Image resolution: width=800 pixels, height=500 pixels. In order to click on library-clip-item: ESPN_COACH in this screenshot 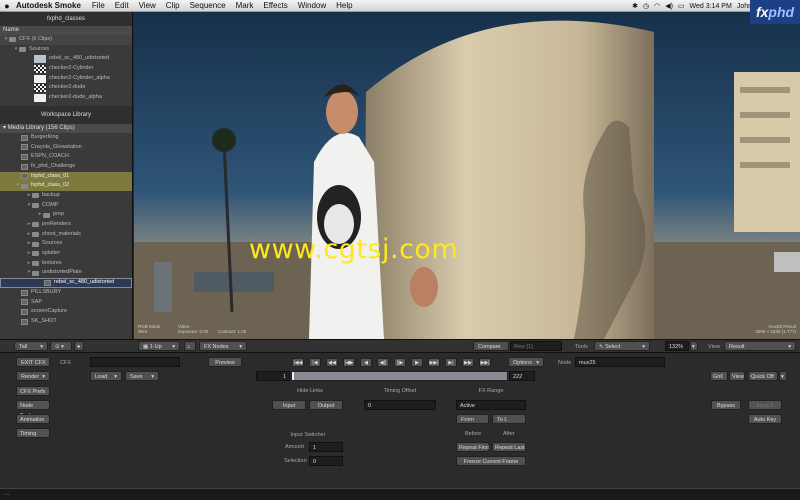, I will do `click(66, 157)`.